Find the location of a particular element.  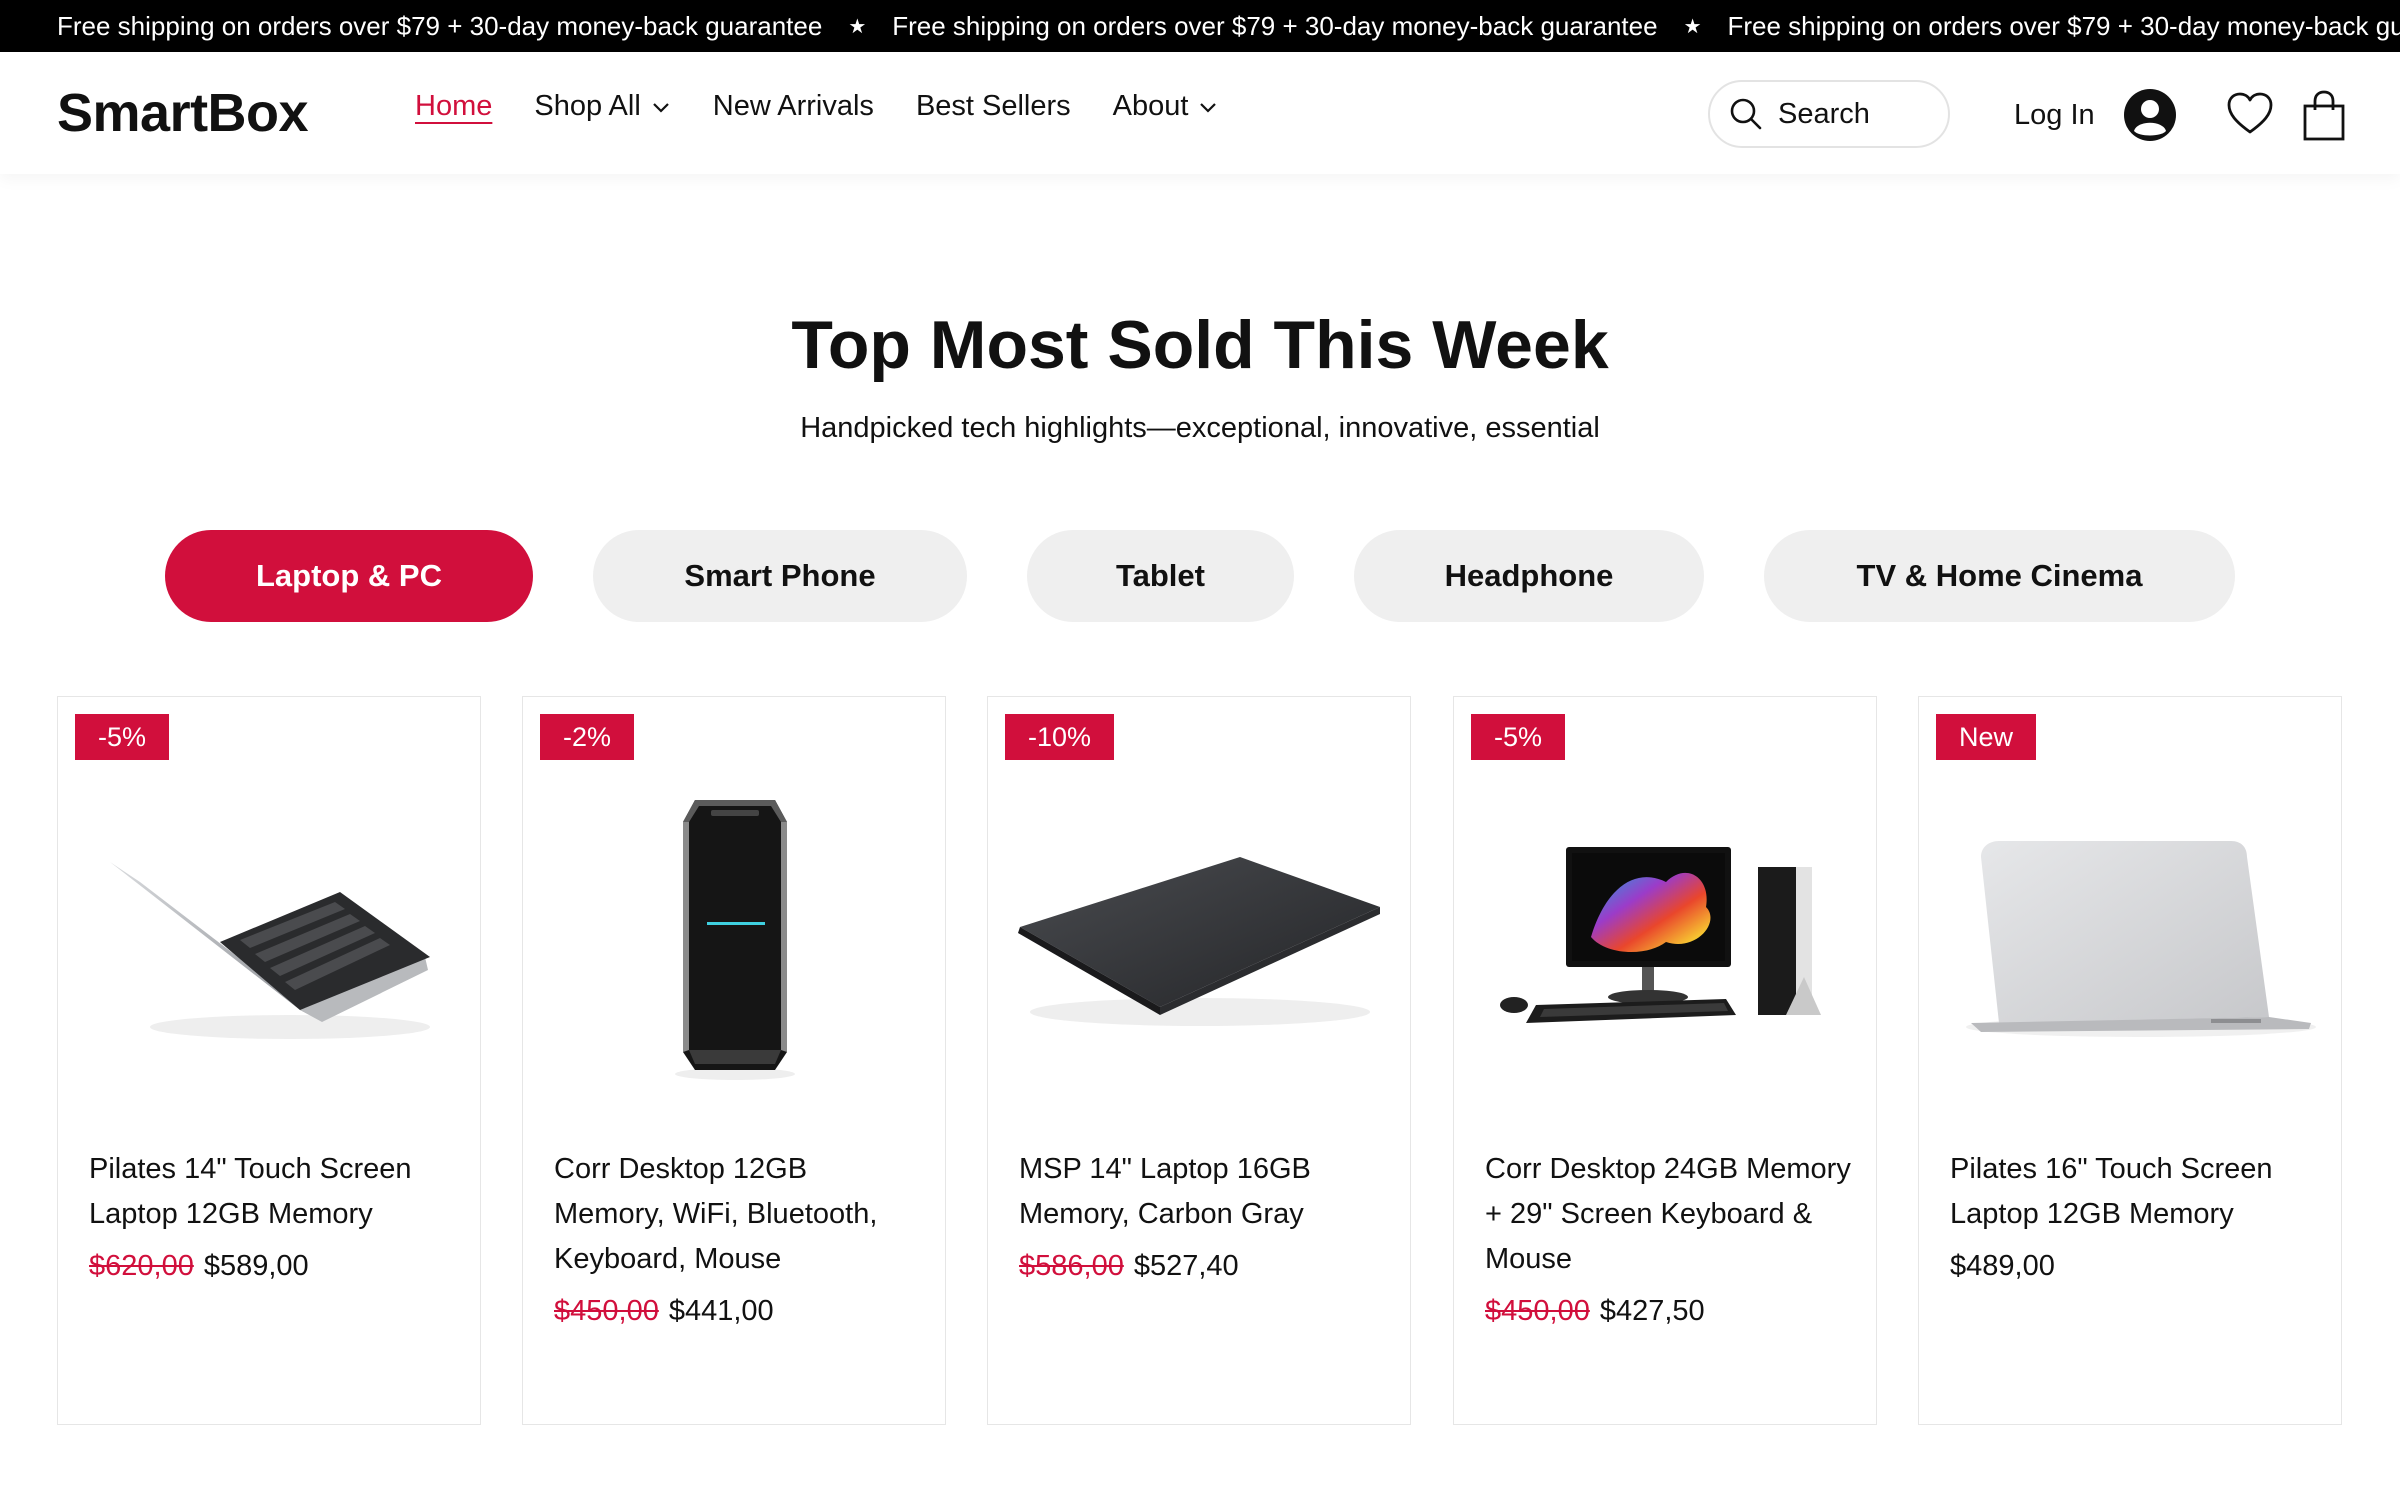

nav-home-label: Home is located at coordinates (454, 106).